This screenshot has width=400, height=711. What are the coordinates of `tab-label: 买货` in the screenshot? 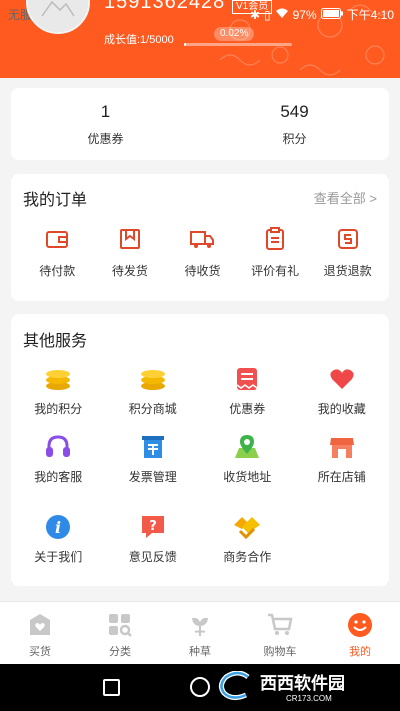 It's located at (40, 652).